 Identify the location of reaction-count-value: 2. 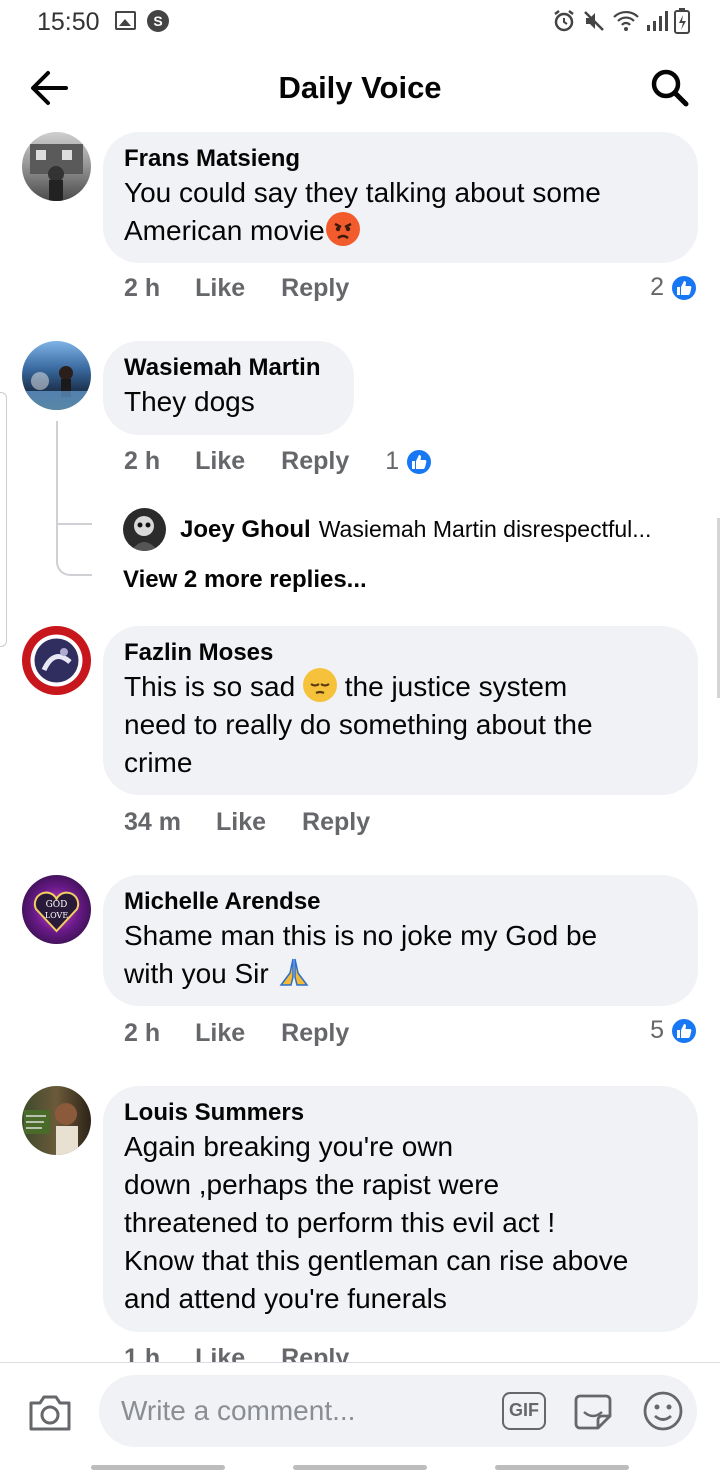
(657, 287).